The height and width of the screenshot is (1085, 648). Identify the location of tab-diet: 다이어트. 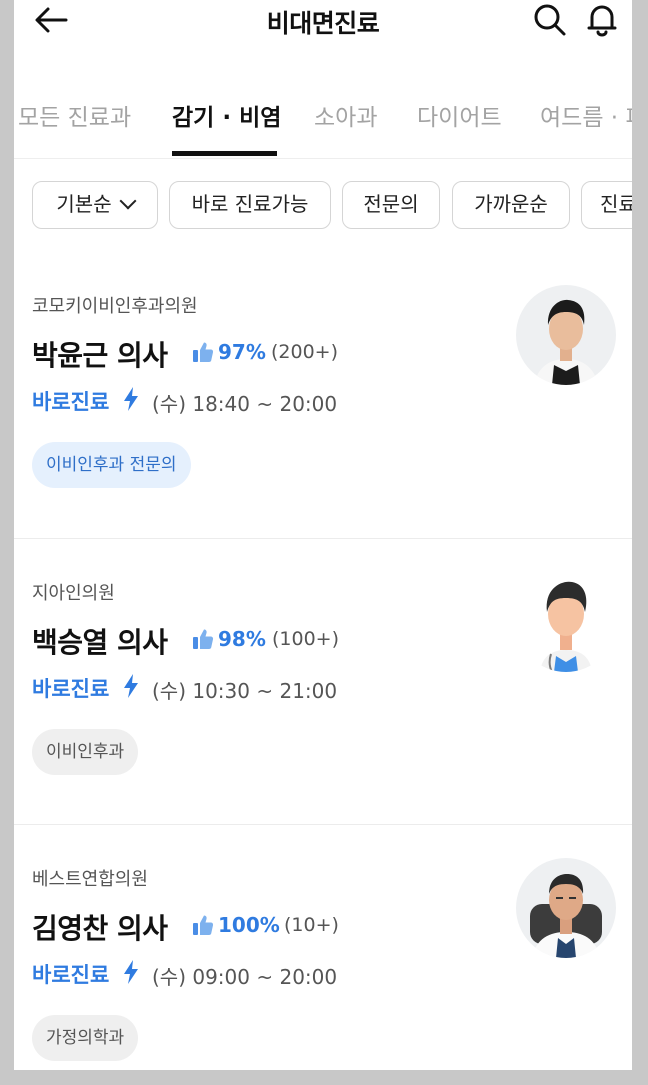
(459, 115).